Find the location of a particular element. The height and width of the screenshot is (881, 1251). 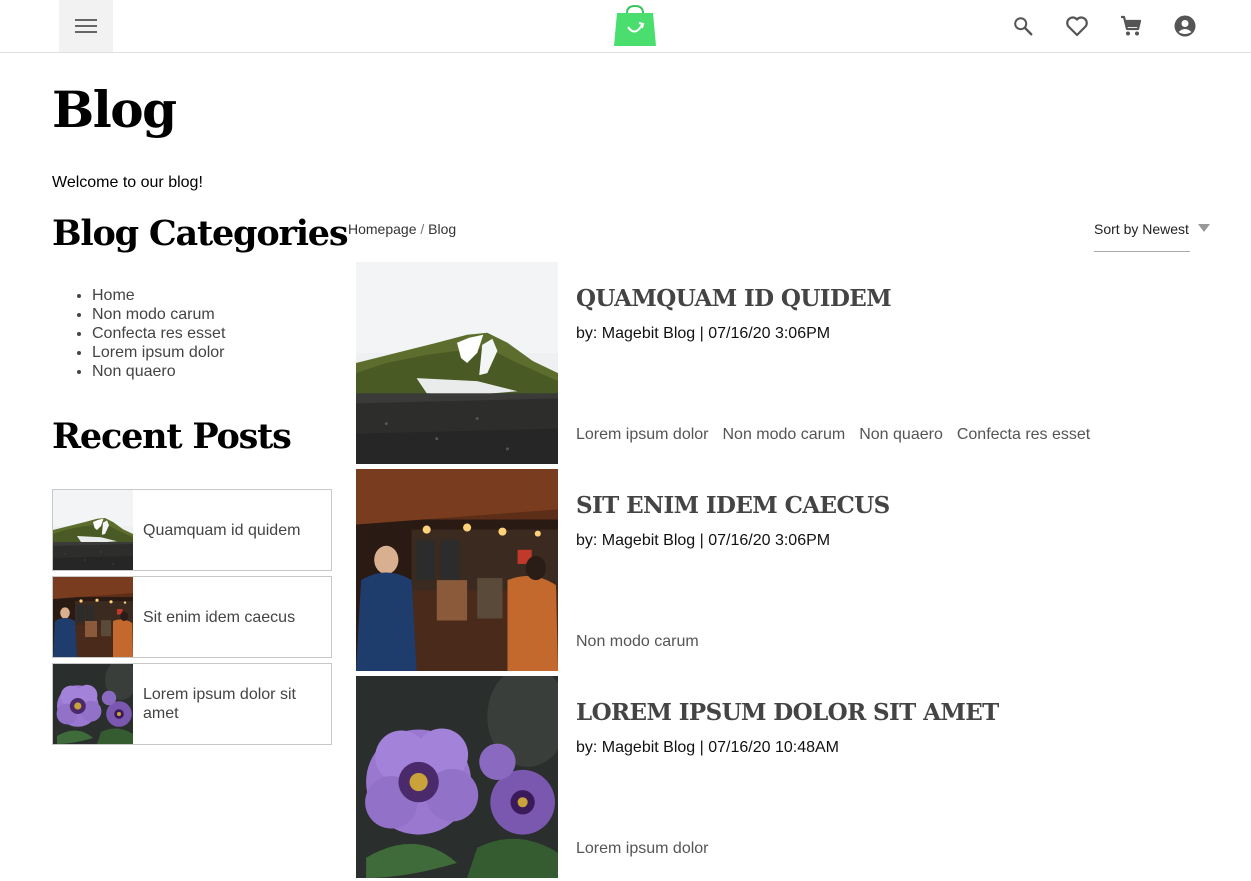

recent-post-item: Lorem ipsum dolor sit amet is located at coordinates (192, 704).